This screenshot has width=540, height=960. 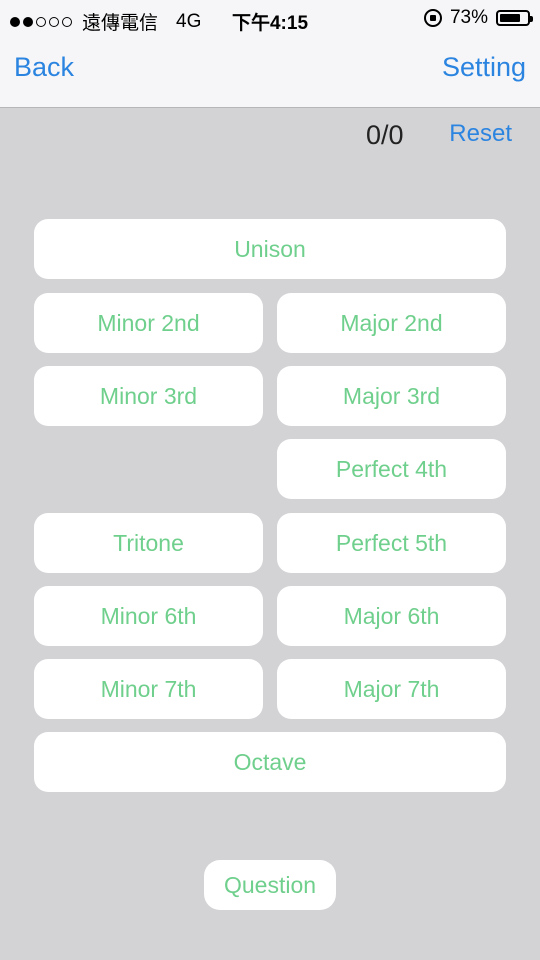 I want to click on top-bar: 遠傳電信 4G 下午4:15 73% Back Setting, so click(x=270, y=54).